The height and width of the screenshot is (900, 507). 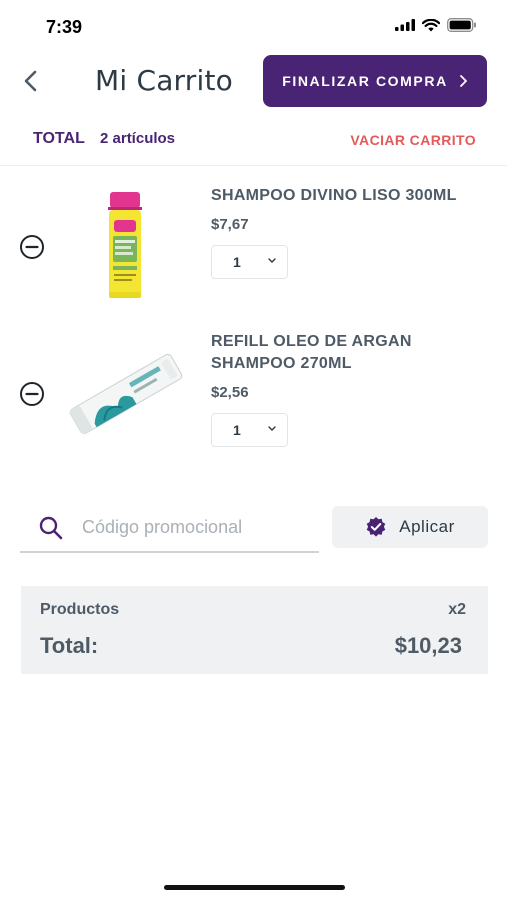 I want to click on products-count: x2, so click(x=457, y=609).